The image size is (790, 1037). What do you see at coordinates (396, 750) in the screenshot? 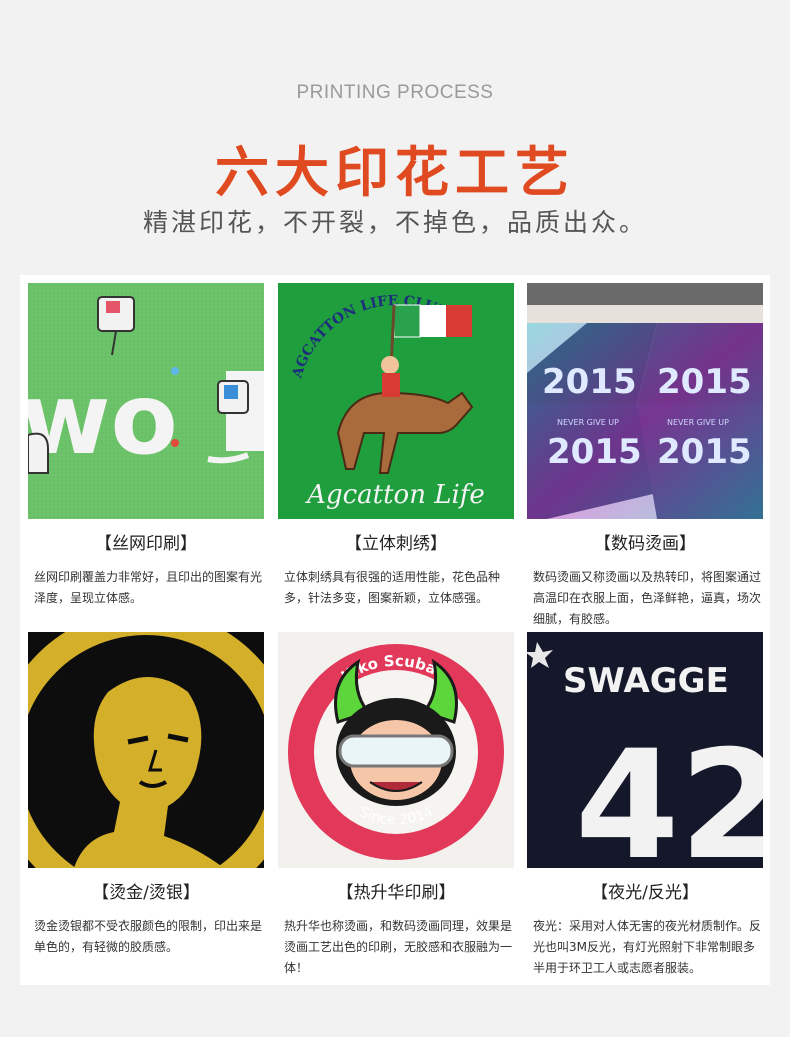
I see `sublimation-image: Kiko Scuba Since 2014` at bounding box center [396, 750].